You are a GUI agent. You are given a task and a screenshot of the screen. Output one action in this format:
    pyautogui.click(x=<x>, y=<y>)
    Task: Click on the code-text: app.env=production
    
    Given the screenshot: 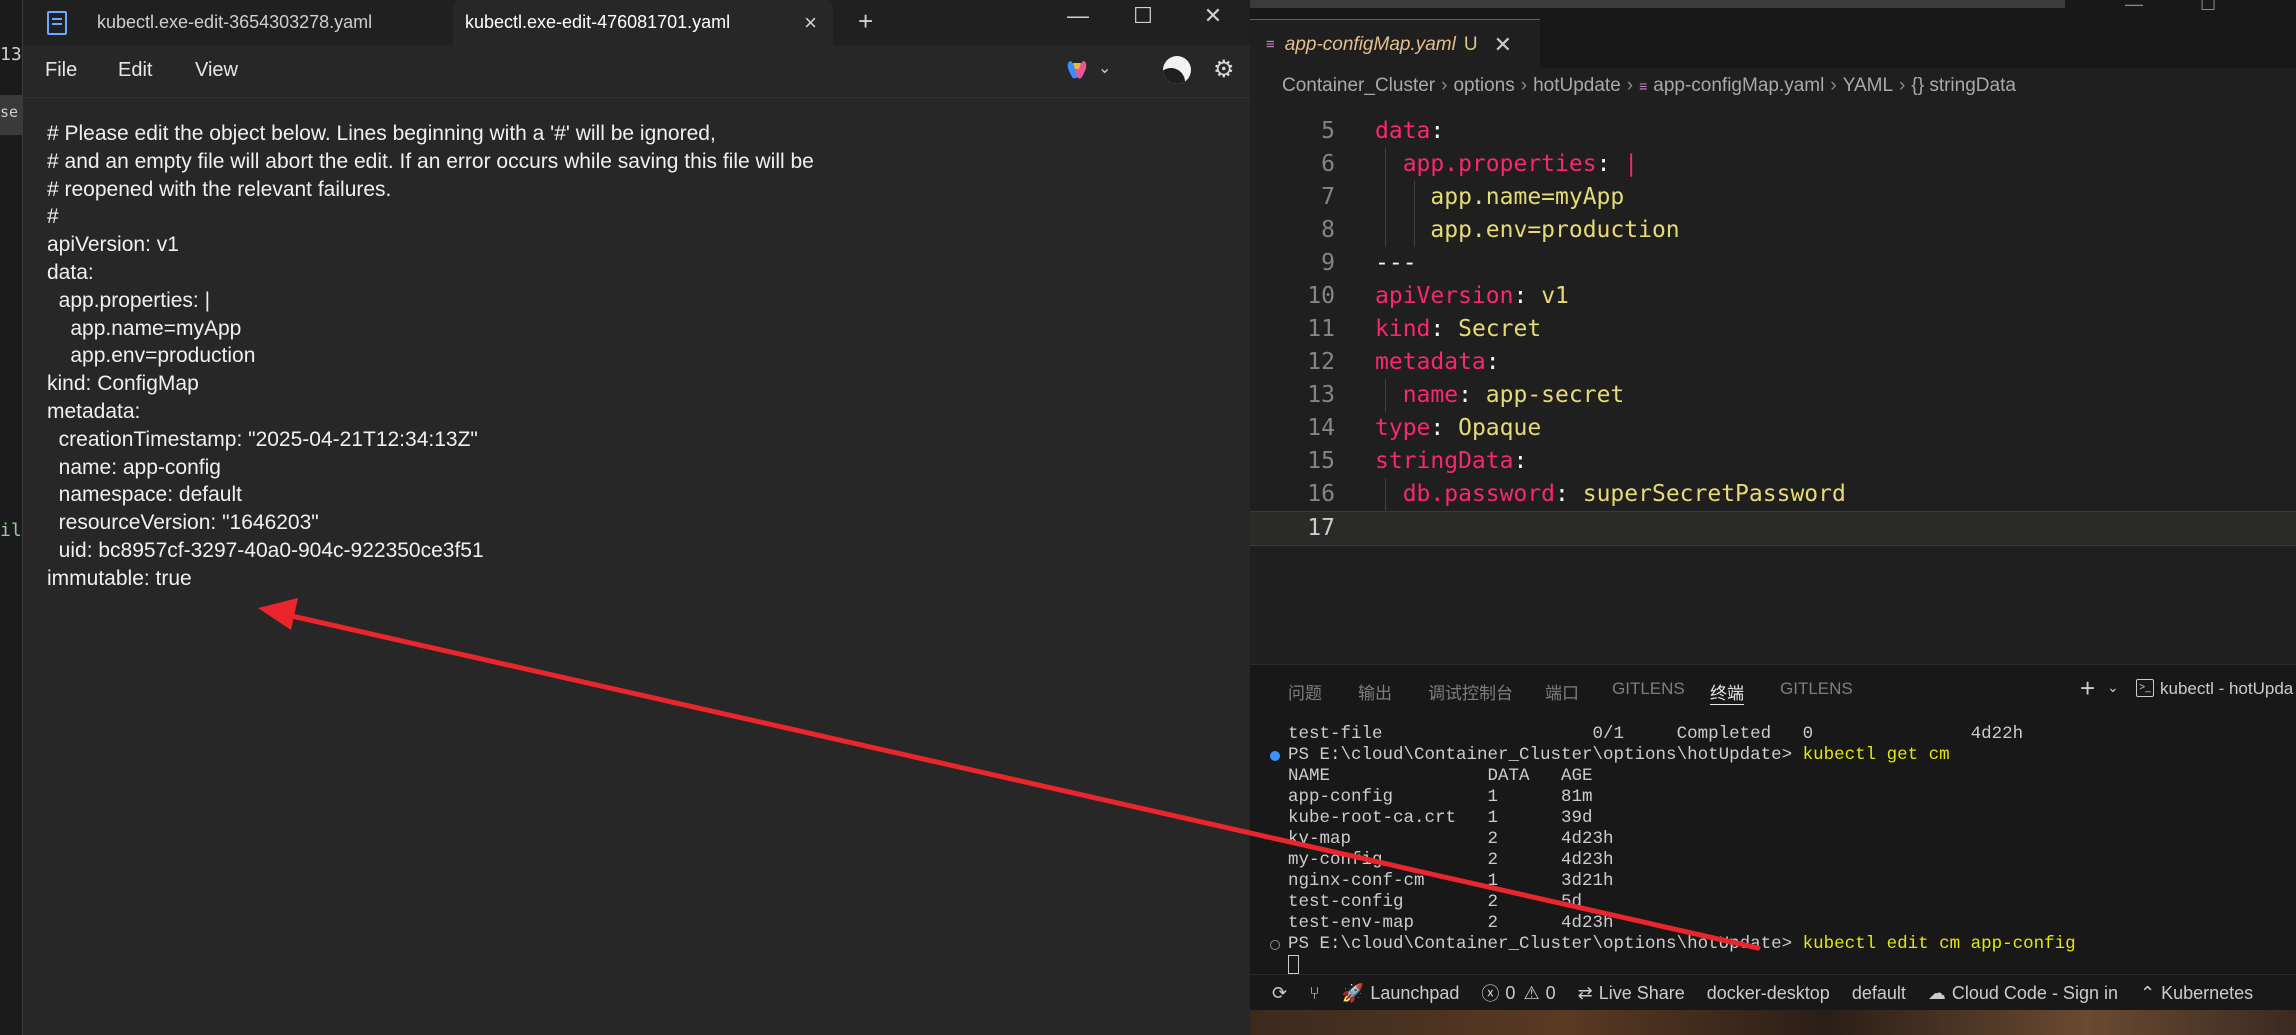 What is the action you would take?
    pyautogui.click(x=1555, y=230)
    